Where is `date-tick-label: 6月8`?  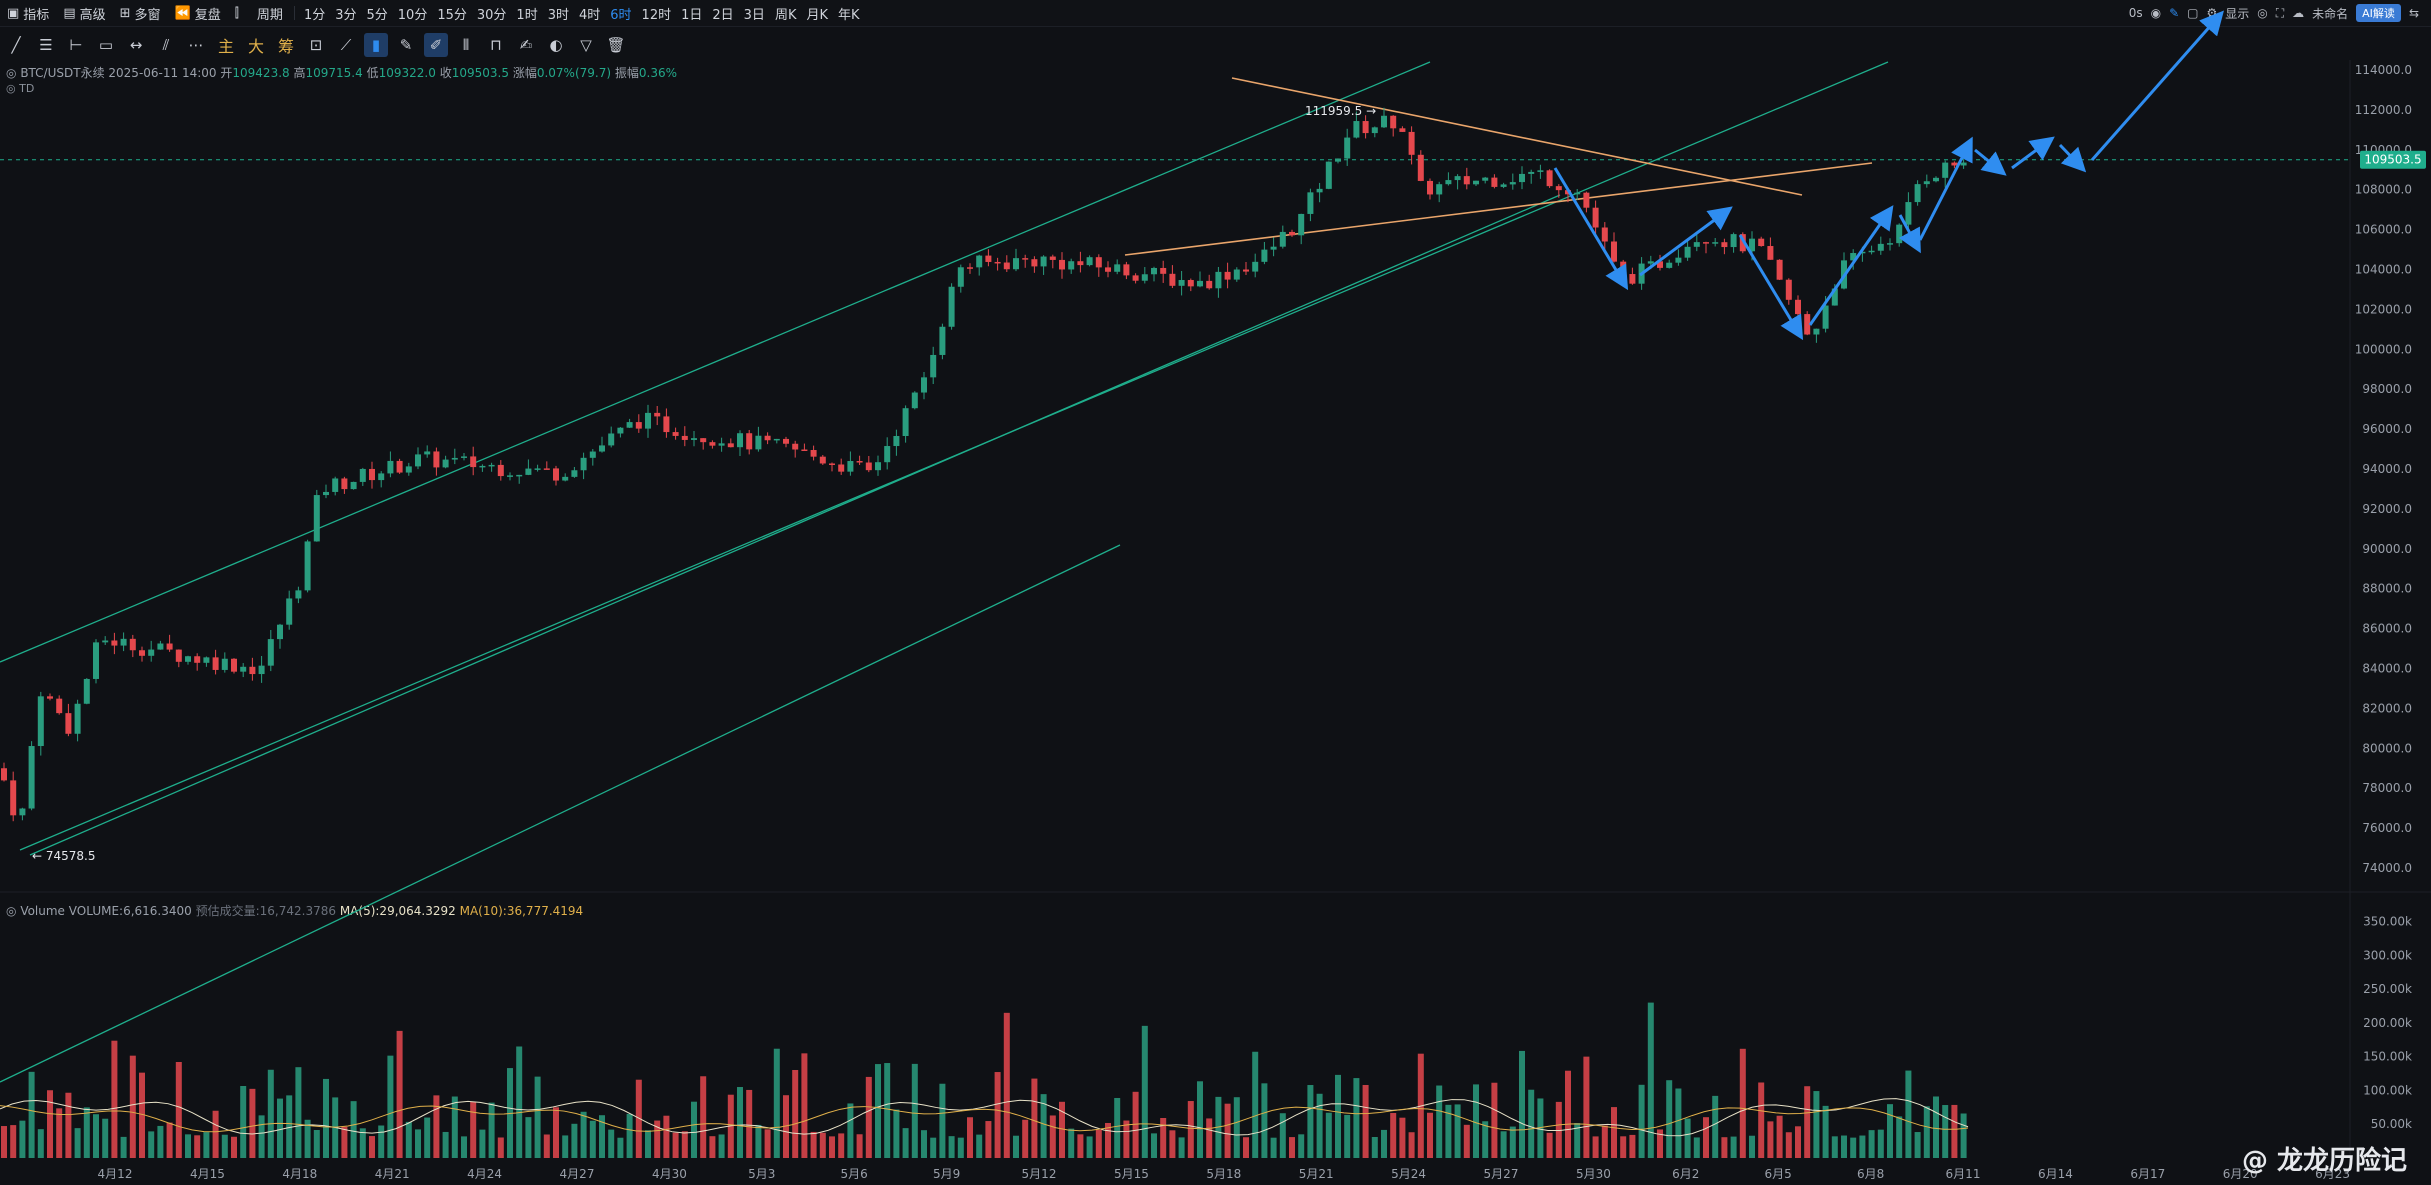 date-tick-label: 6月8 is located at coordinates (1870, 1174).